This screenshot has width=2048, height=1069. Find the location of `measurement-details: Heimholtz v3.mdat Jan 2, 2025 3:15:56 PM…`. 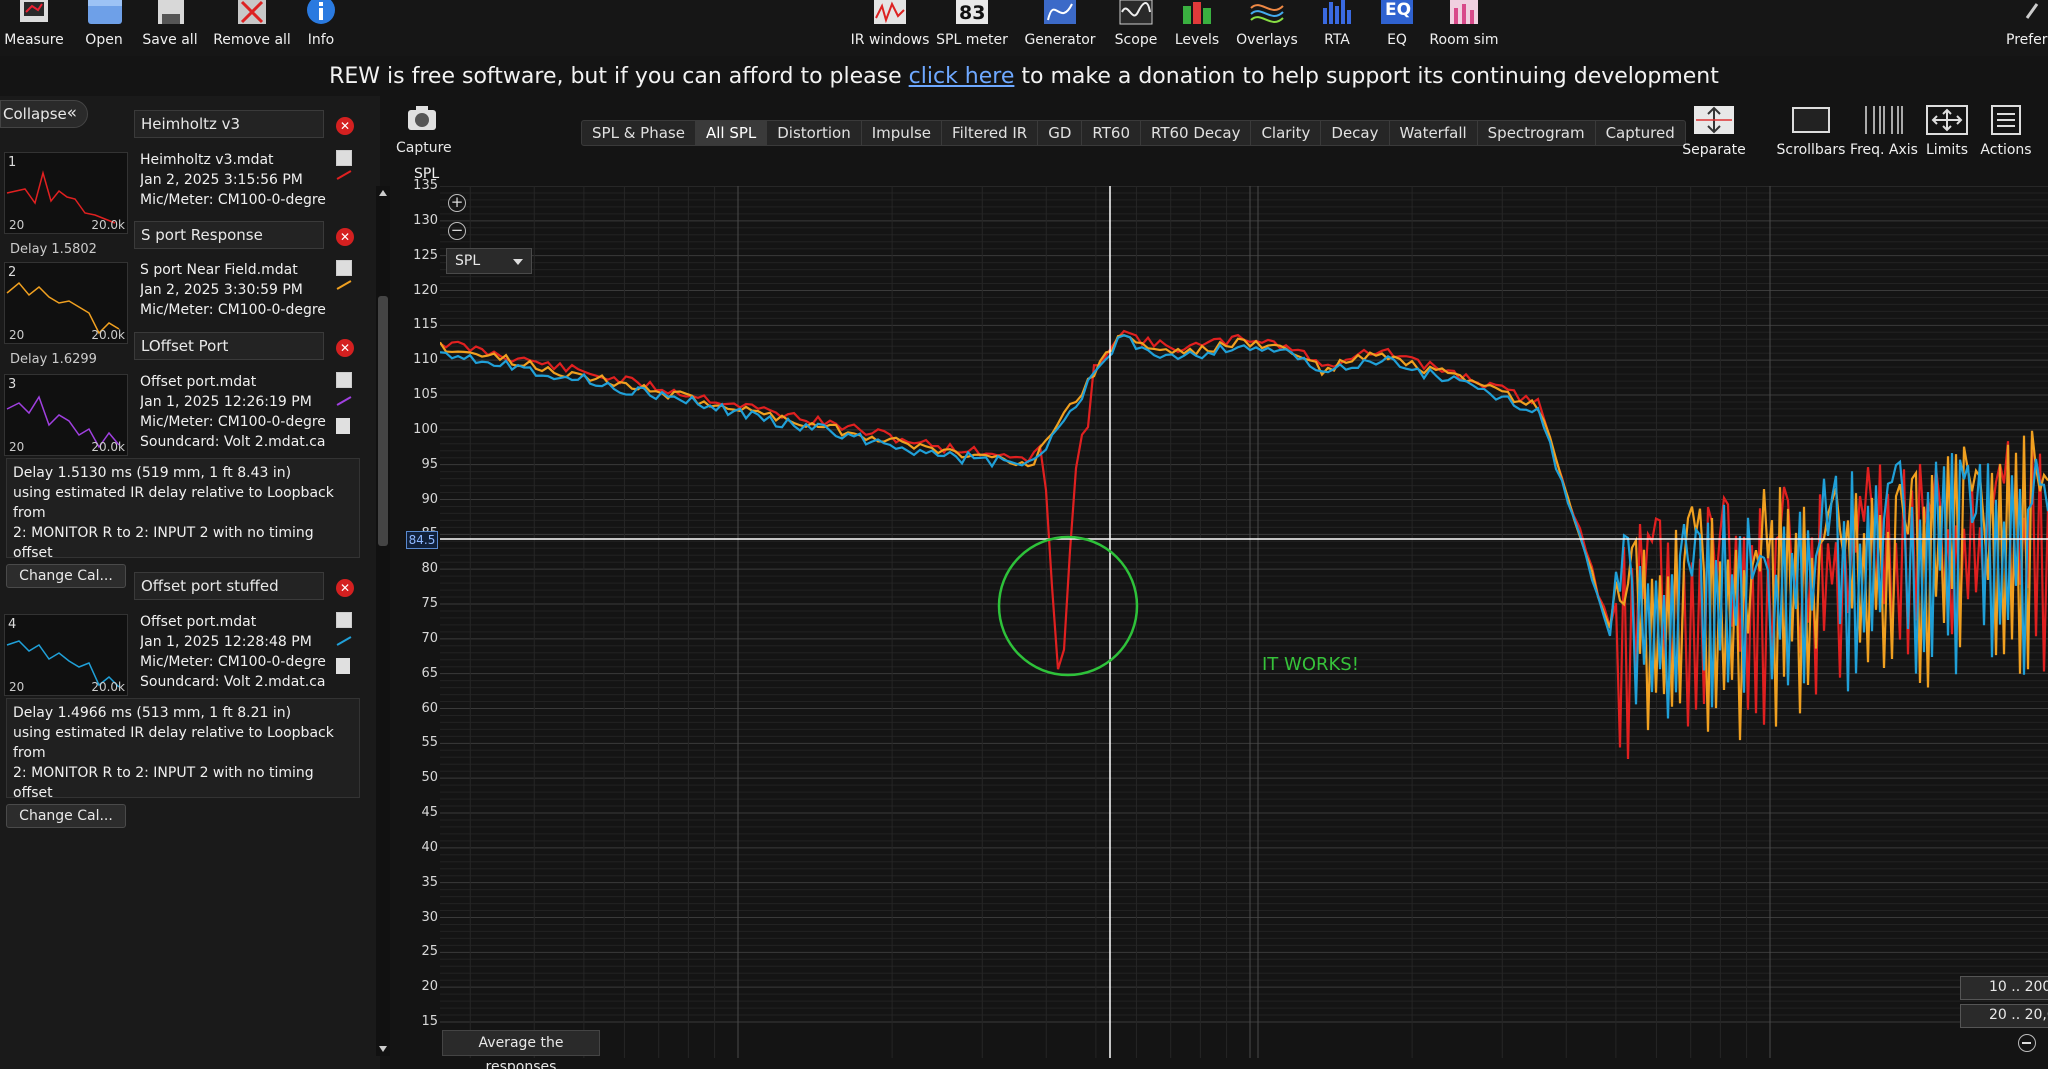

measurement-details: Heimholtz v3.mdat Jan 2, 2025 3:15:56 PM… is located at coordinates (233, 180).